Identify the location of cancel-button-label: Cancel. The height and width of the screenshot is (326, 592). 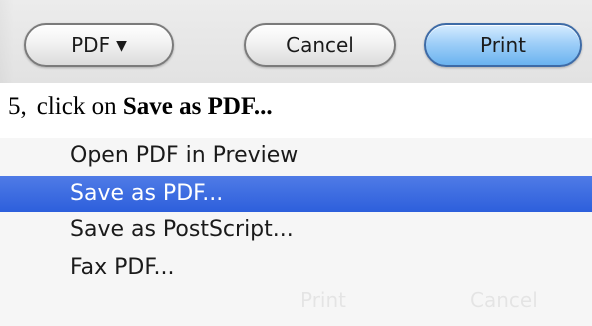
(320, 45).